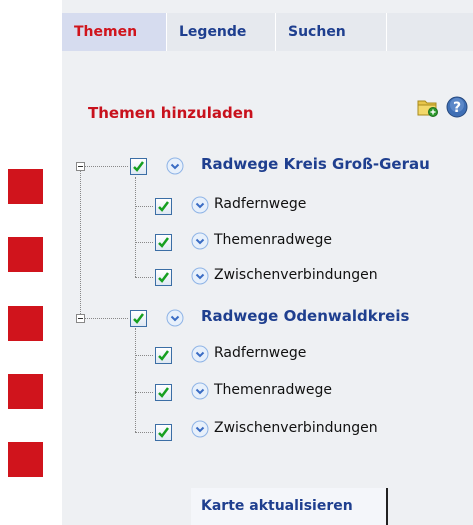 The height and width of the screenshot is (525, 473). I want to click on group-label: Radwege Odenwaldkreis, so click(305, 316).